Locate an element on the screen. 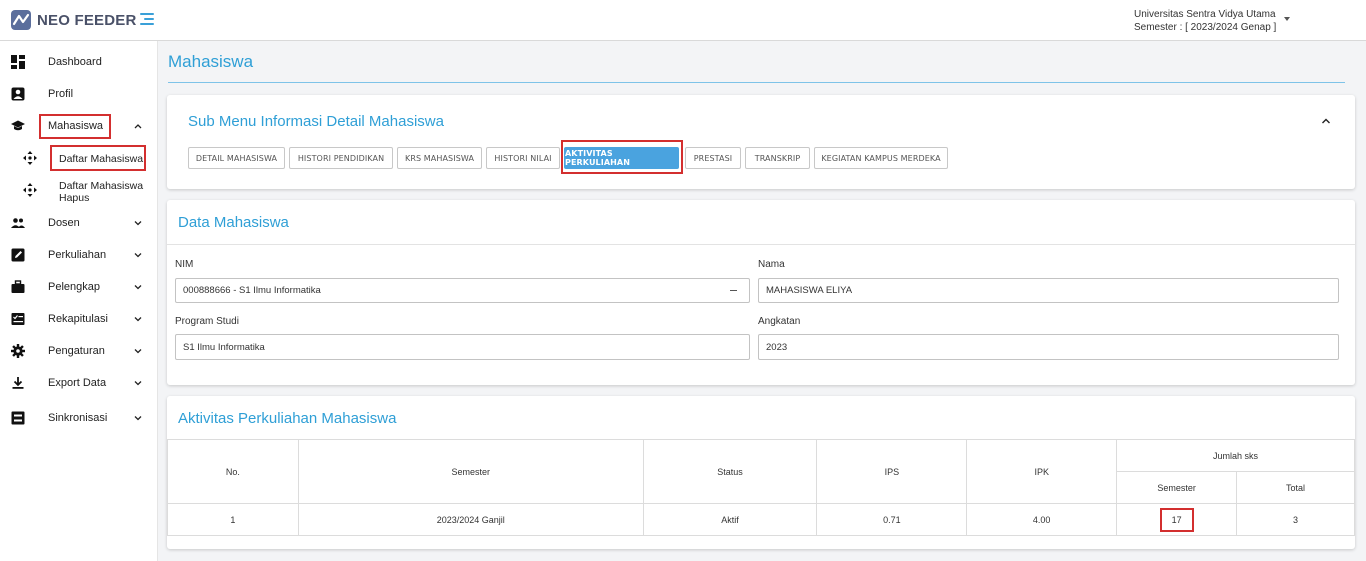  sidebar-item-label: Sinkronisasi is located at coordinates (78, 418).